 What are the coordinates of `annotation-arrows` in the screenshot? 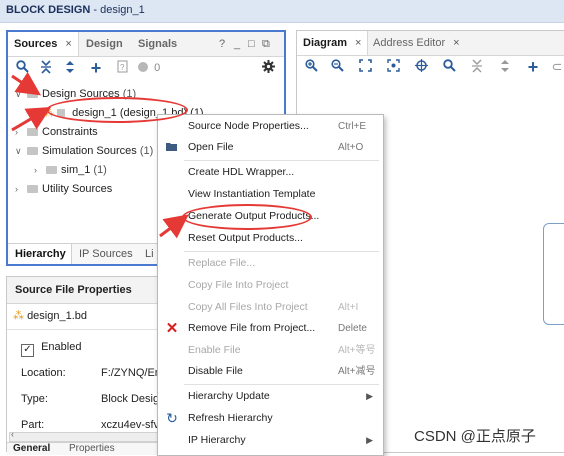 It's located at (100, 155).